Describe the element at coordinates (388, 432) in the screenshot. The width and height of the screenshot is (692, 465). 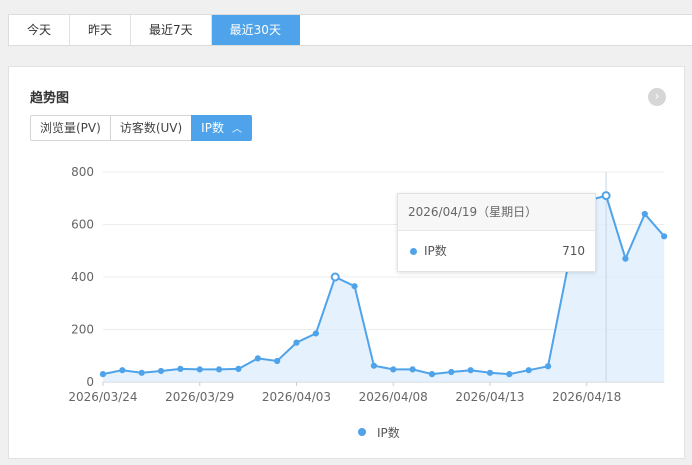
I see `legend-label: IP数` at that location.